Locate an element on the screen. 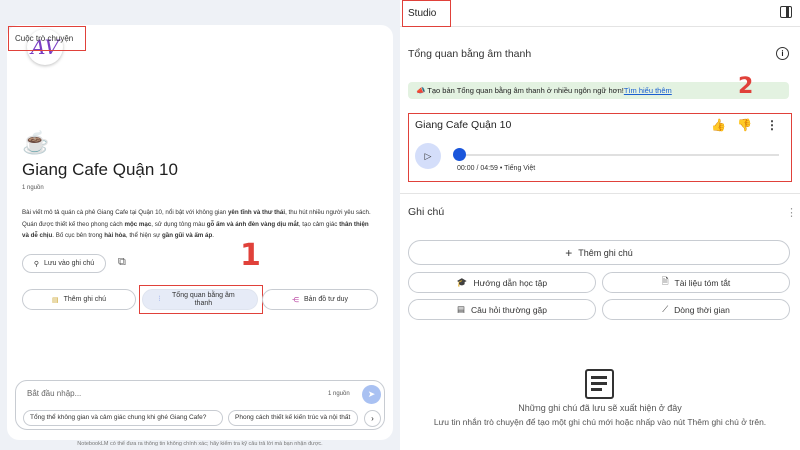  collapse-panel-icon is located at coordinates (786, 12).